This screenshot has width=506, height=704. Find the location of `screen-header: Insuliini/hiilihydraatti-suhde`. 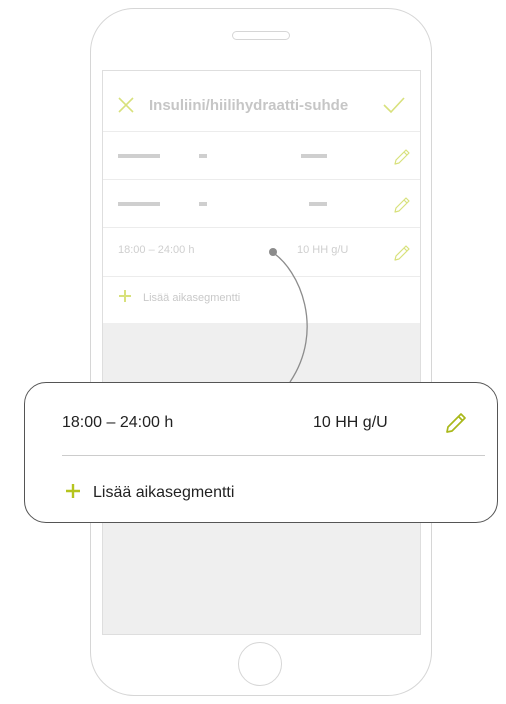

screen-header: Insuliini/hiilihydraatti-suhde is located at coordinates (261, 101).